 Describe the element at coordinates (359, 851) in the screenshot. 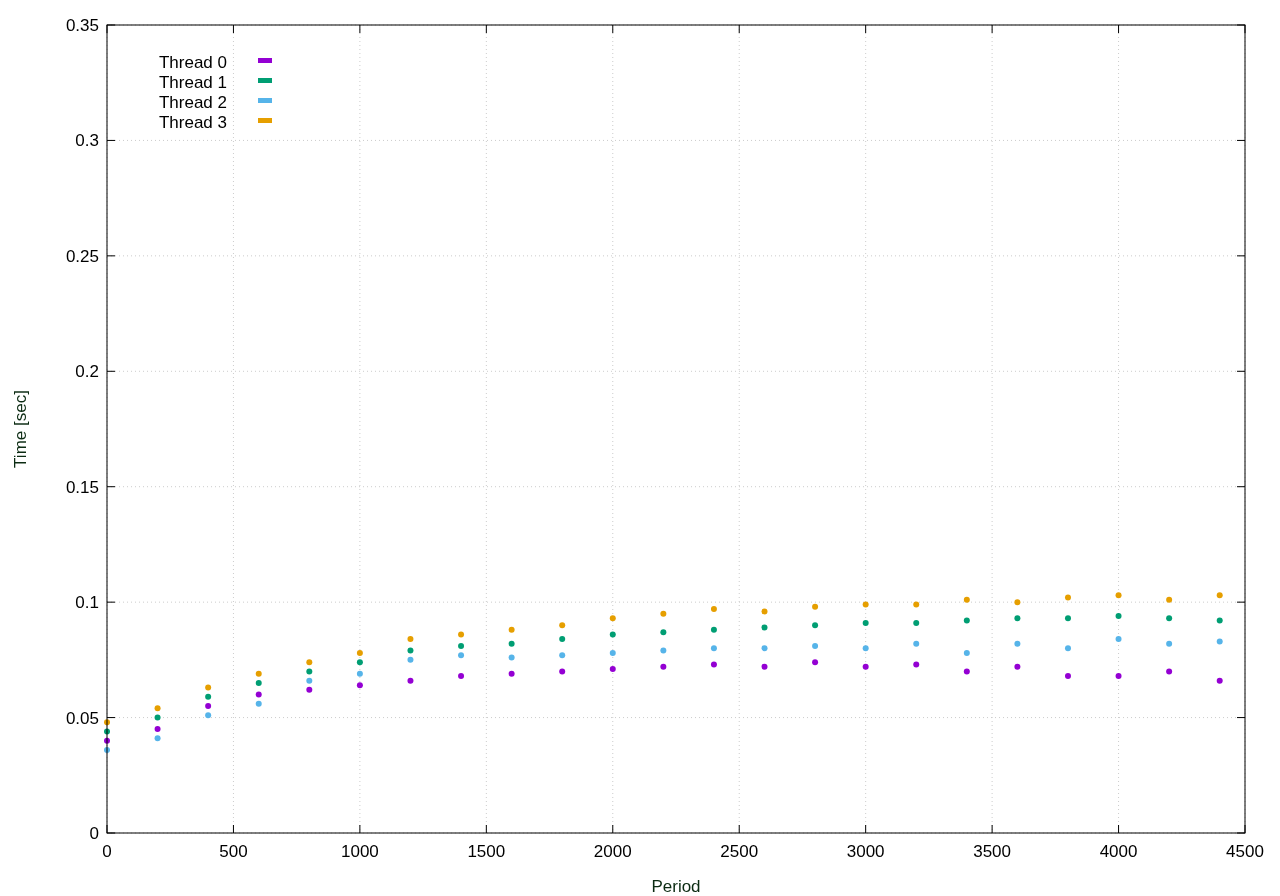

I see `x-tick-label: 1000` at that location.